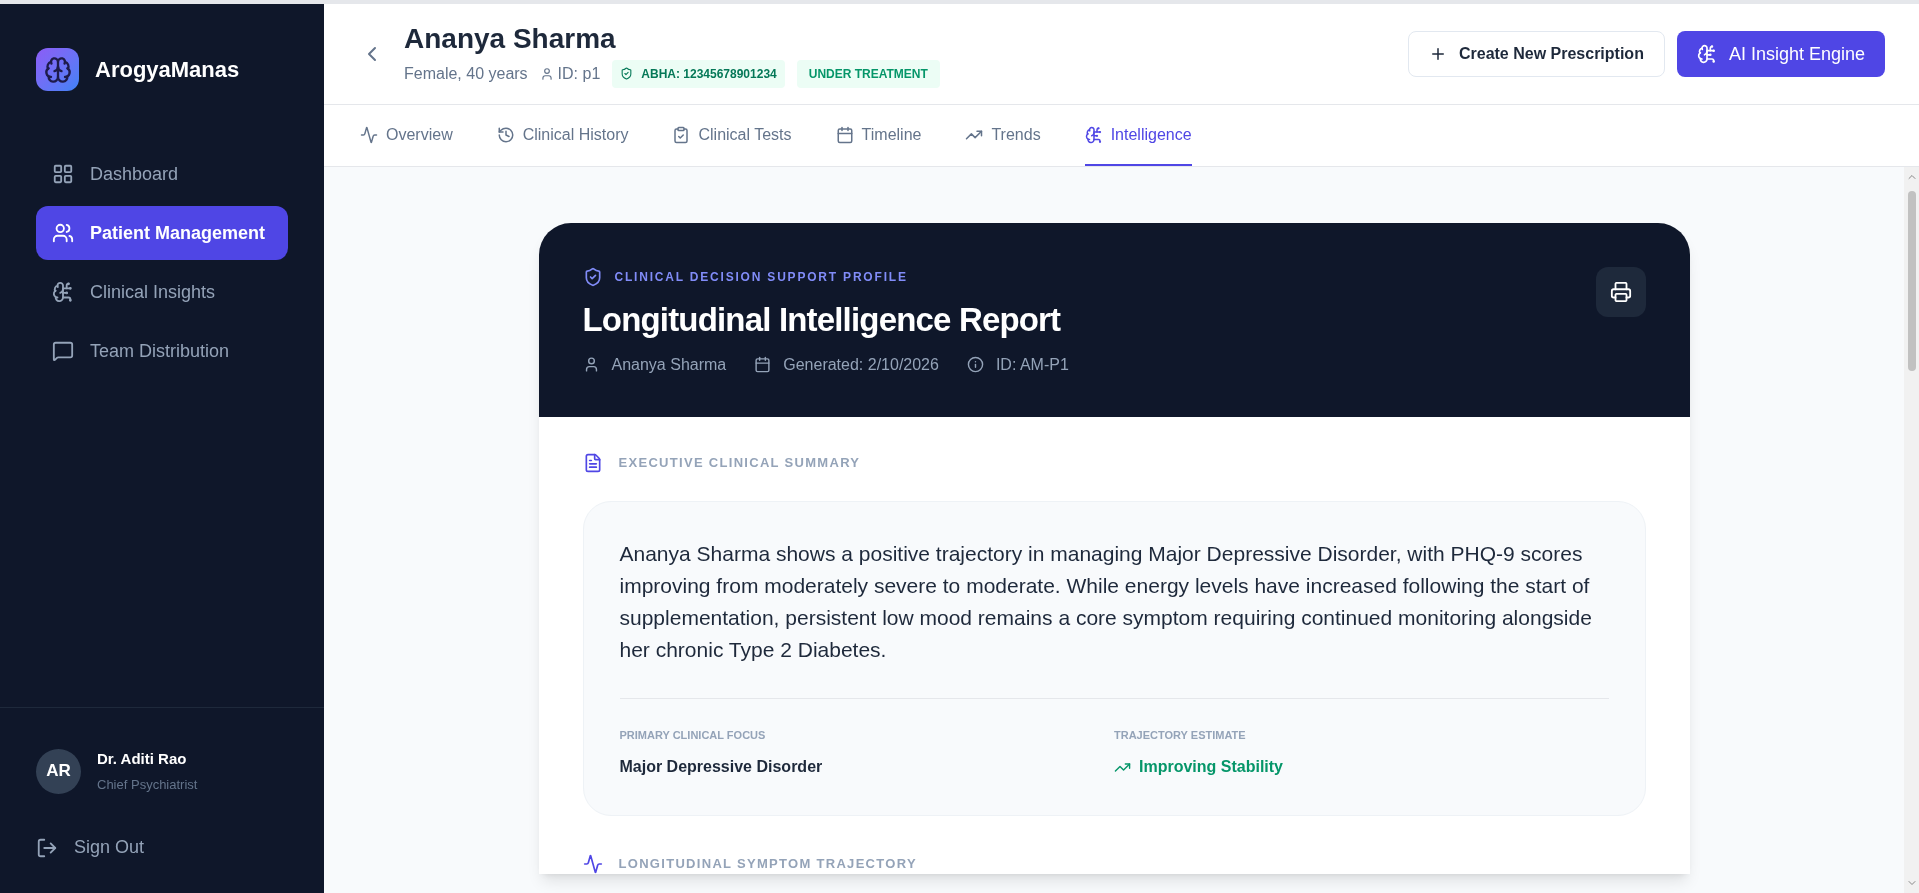  What do you see at coordinates (1536, 54) in the screenshot?
I see `create-prescription-button: Create New Prescription` at bounding box center [1536, 54].